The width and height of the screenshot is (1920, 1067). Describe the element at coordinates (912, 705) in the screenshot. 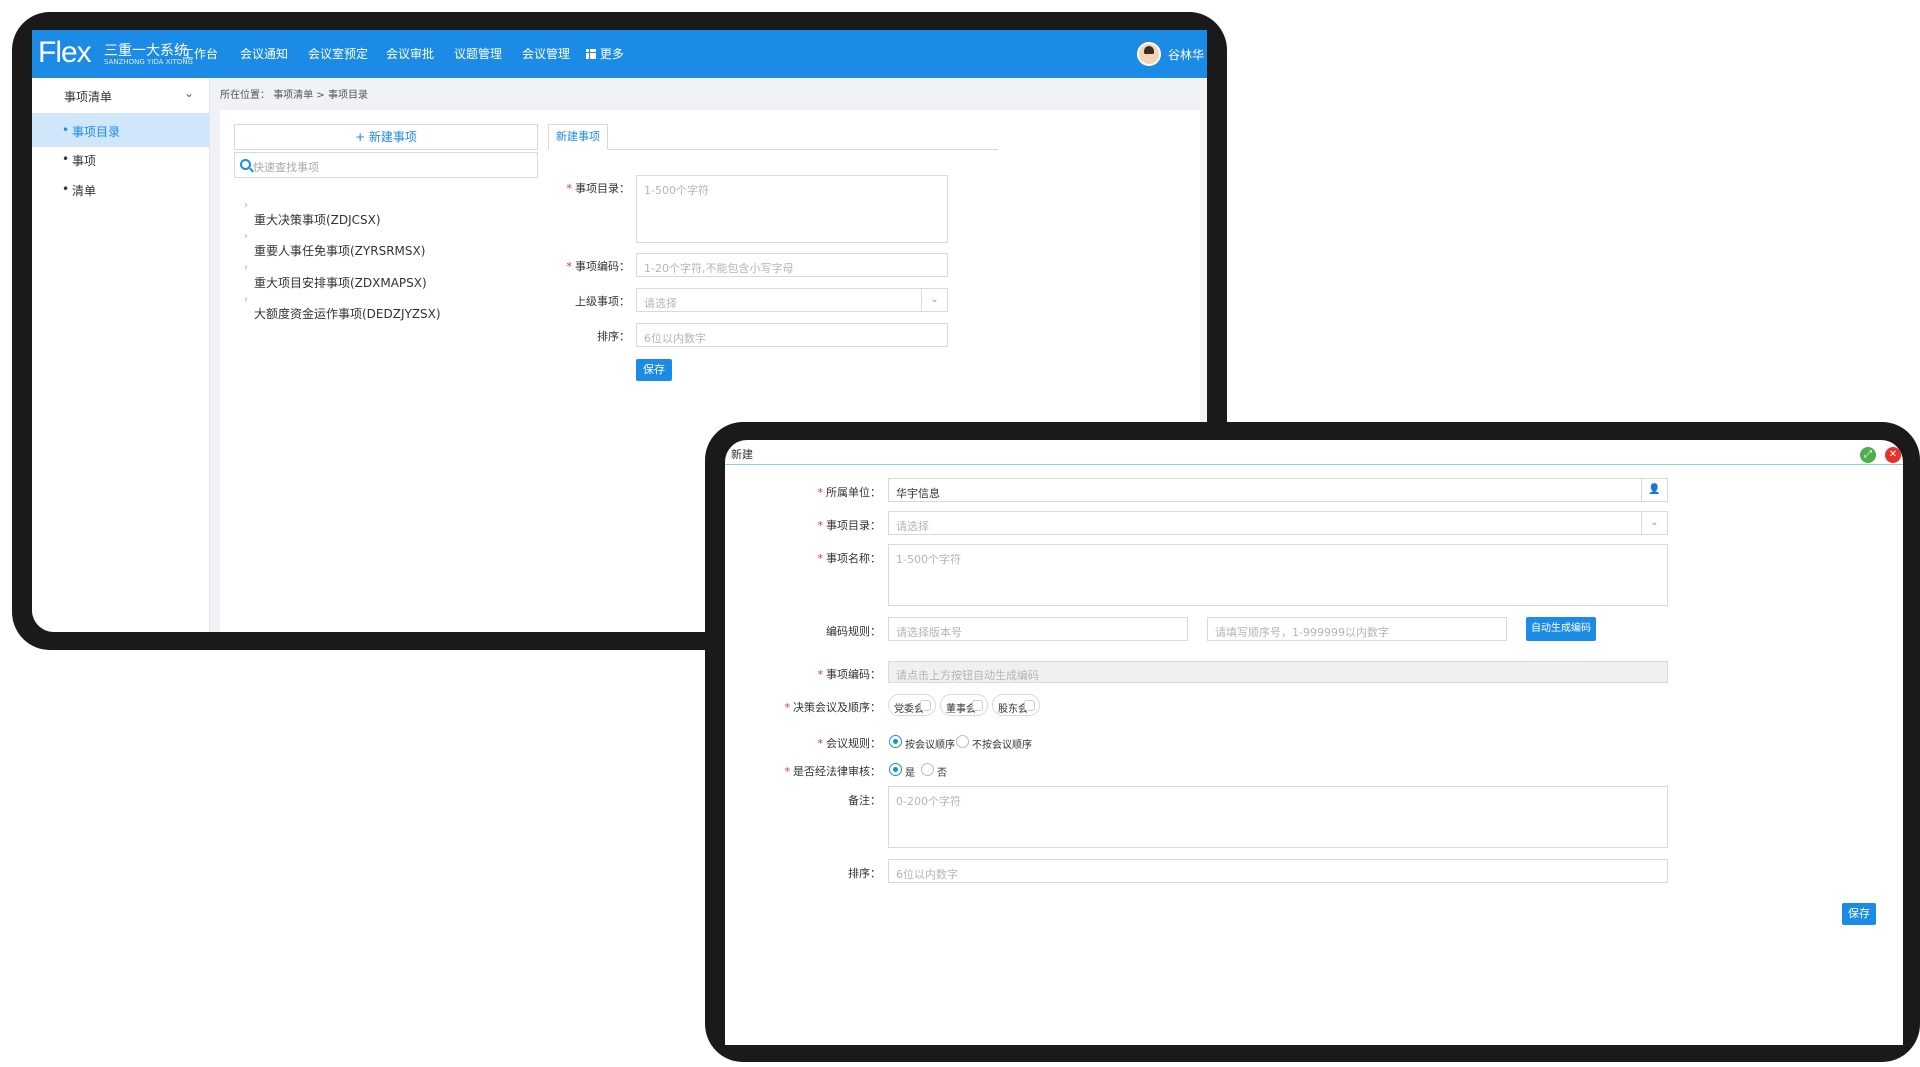

I see `meeting-chip-party: 党委会` at that location.